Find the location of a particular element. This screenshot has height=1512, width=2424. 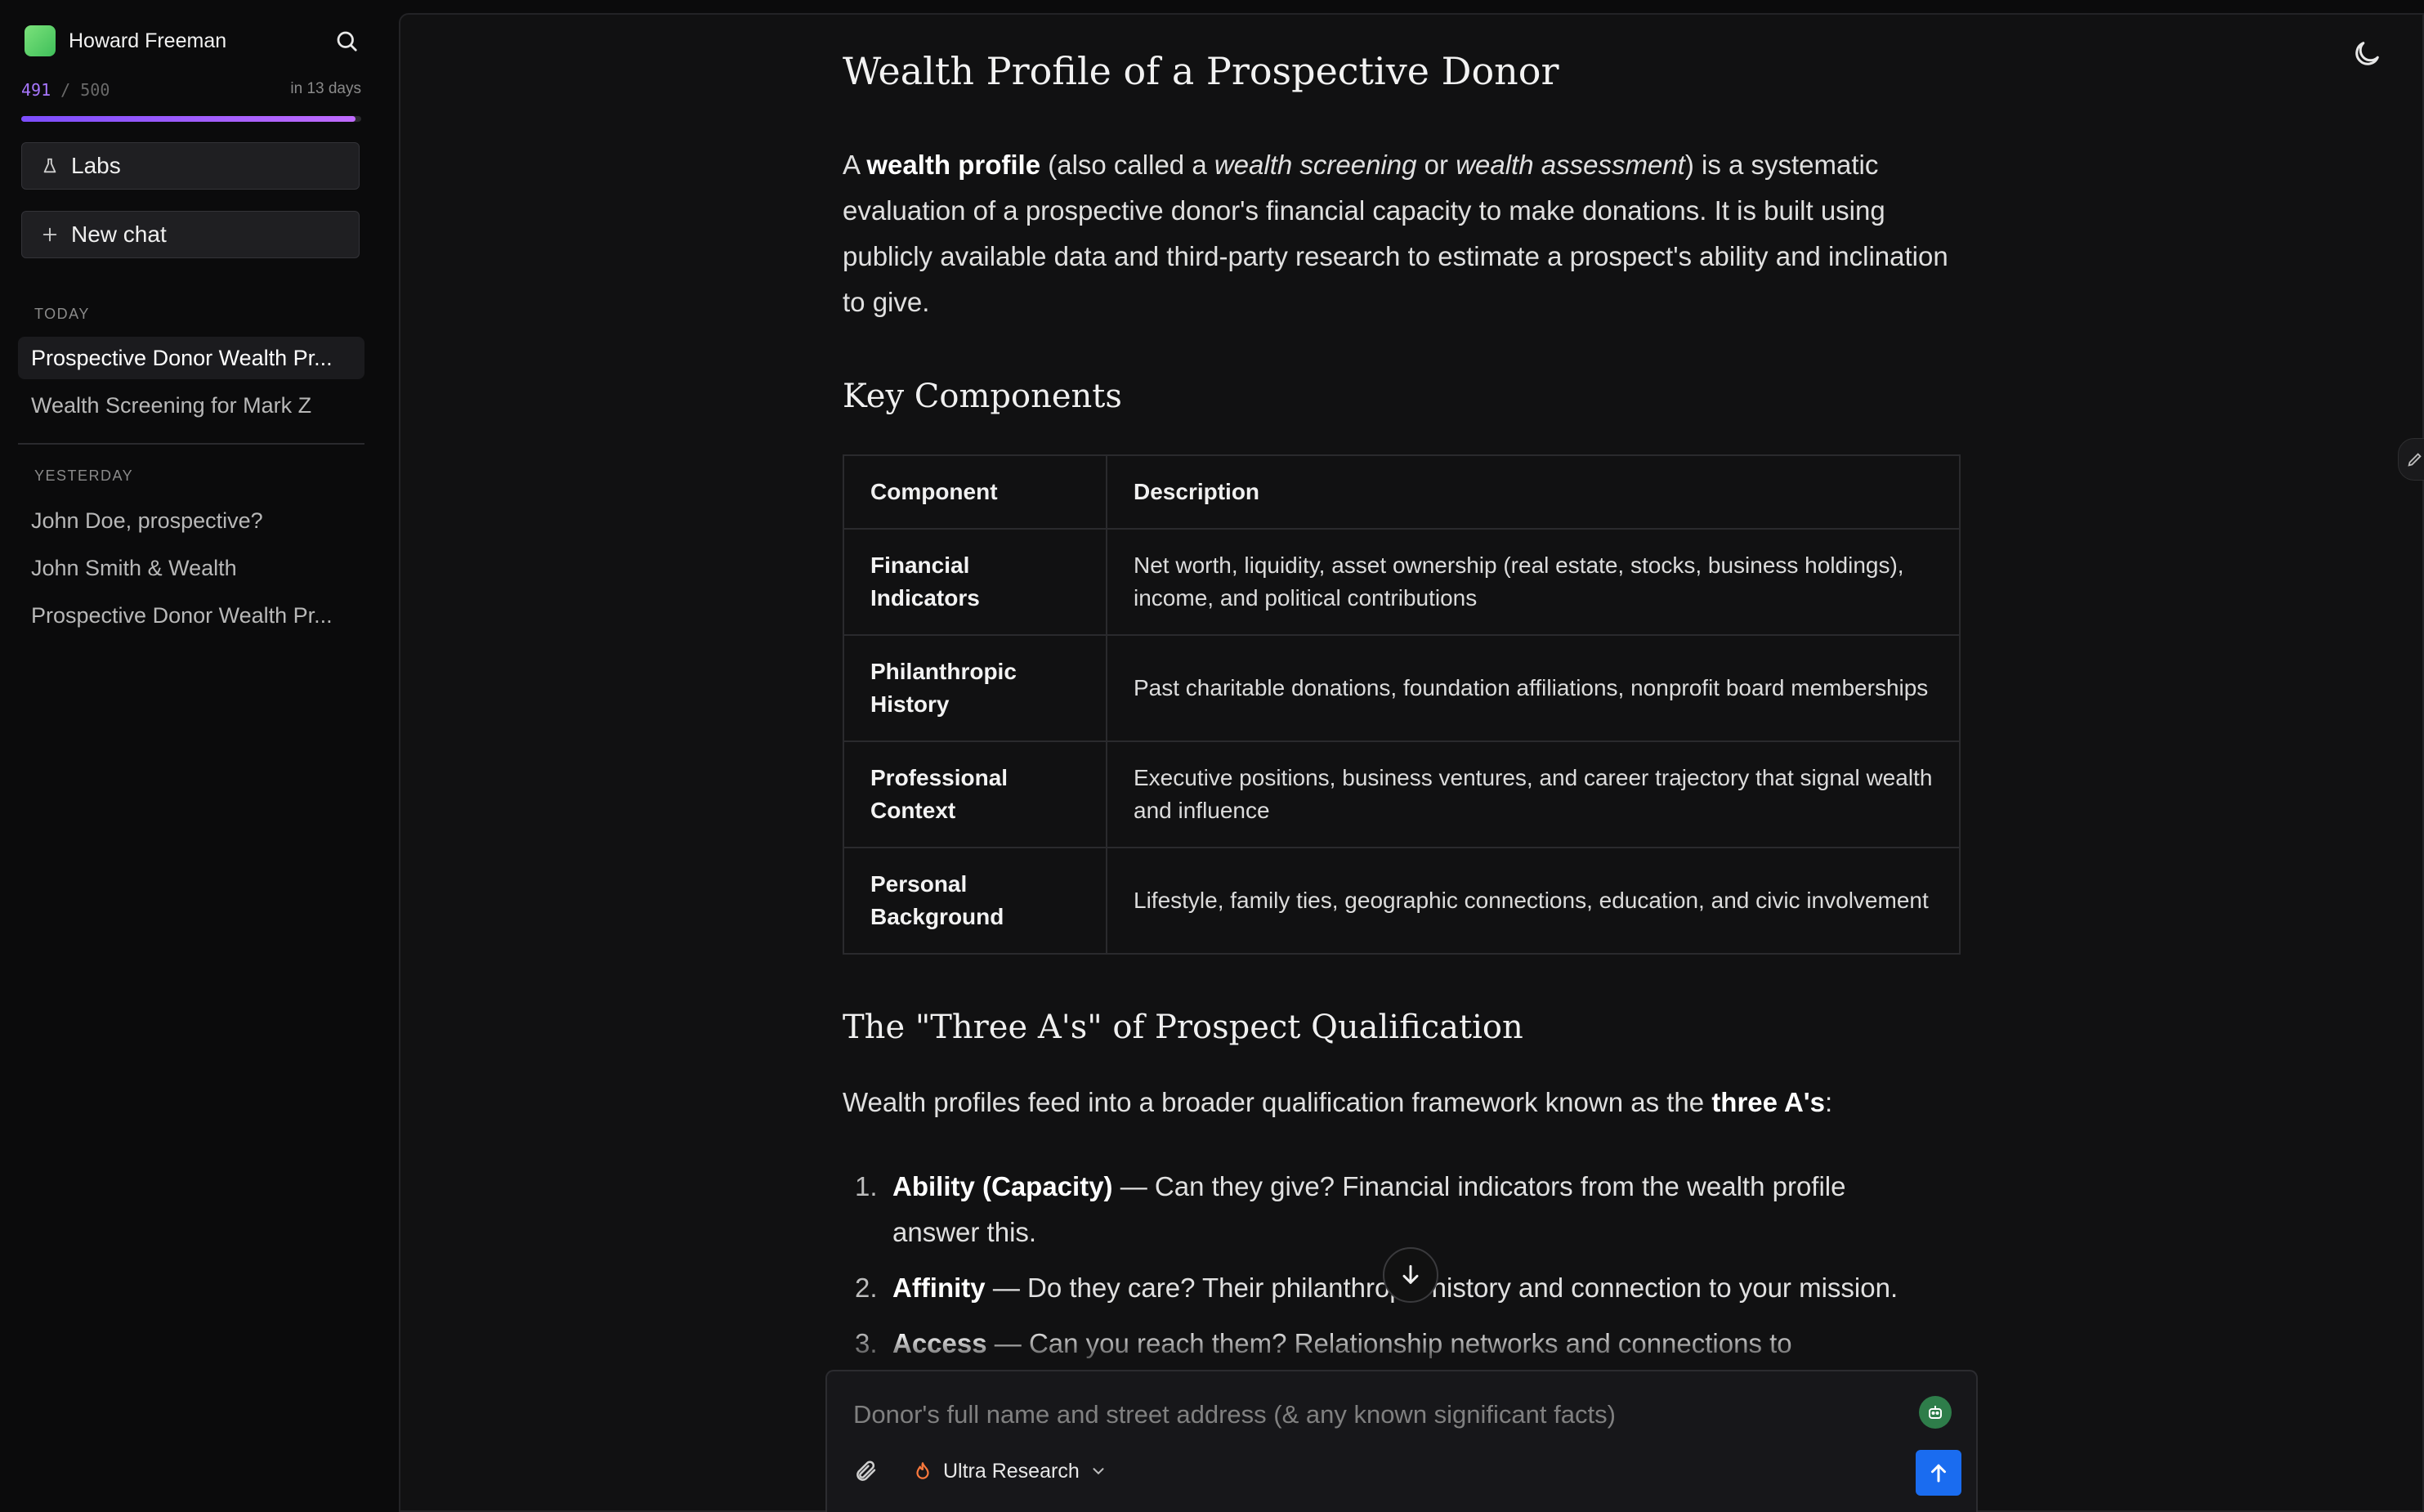

table-cell-component: Financial Indicators is located at coordinates (975, 582).